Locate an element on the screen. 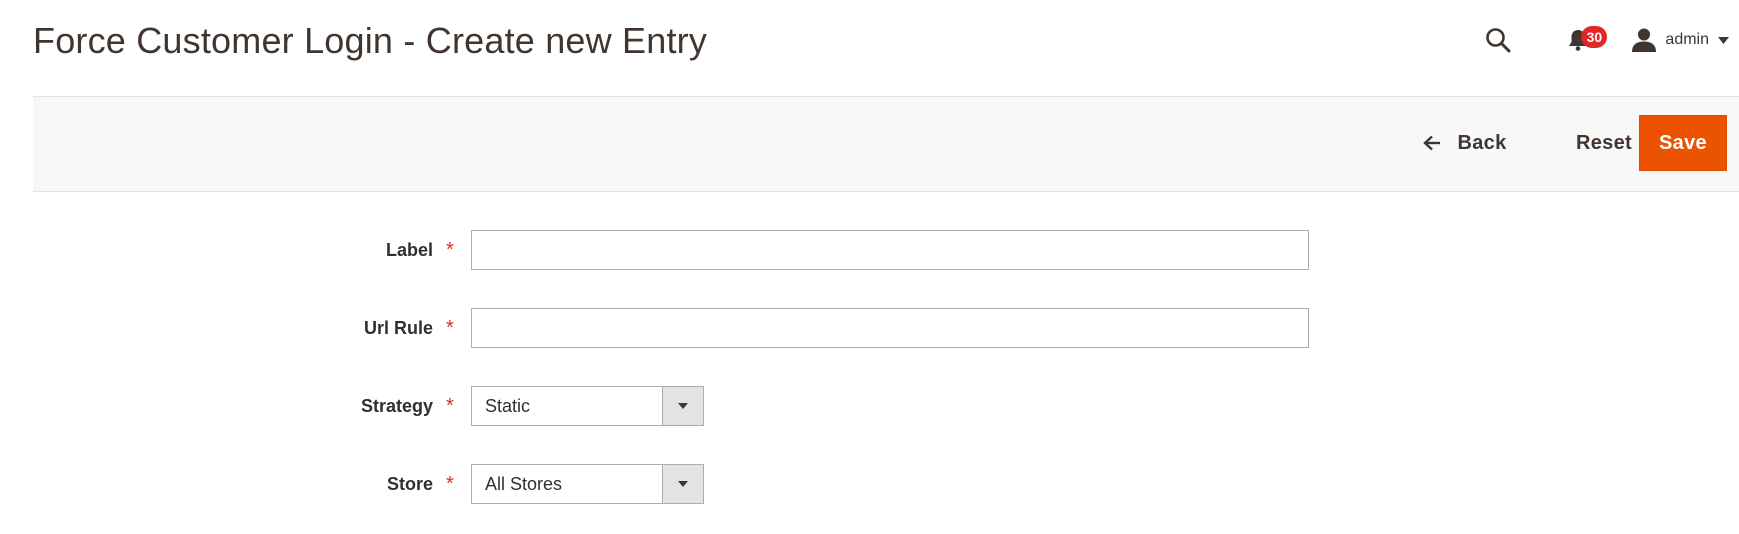 Image resolution: width=1739 pixels, height=534 pixels. global-search-button is located at coordinates (1498, 40).